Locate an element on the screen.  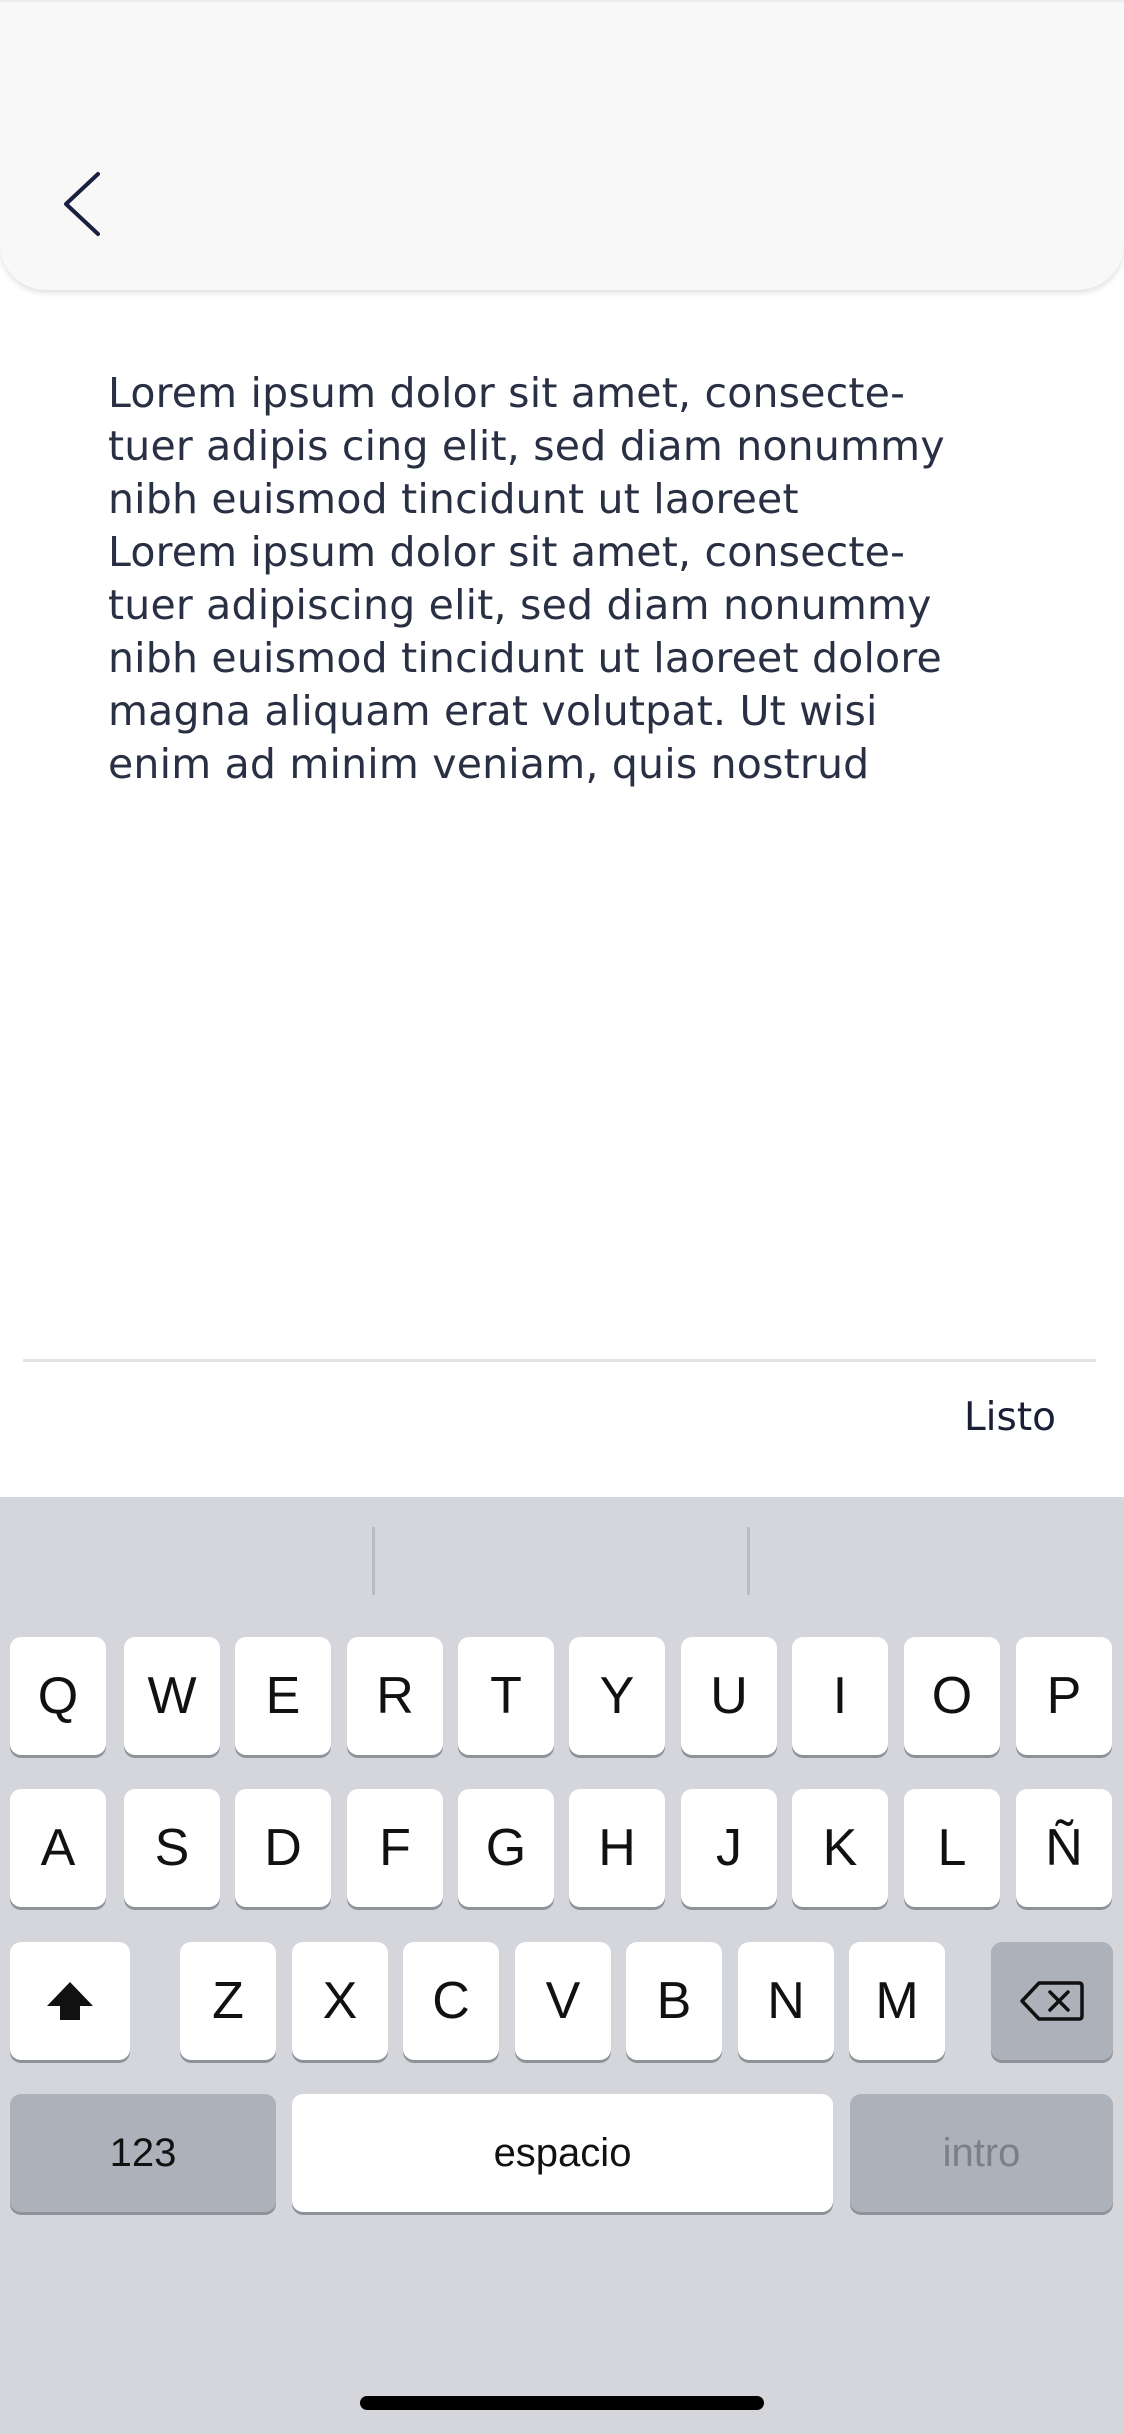
key: K is located at coordinates (840, 1848).